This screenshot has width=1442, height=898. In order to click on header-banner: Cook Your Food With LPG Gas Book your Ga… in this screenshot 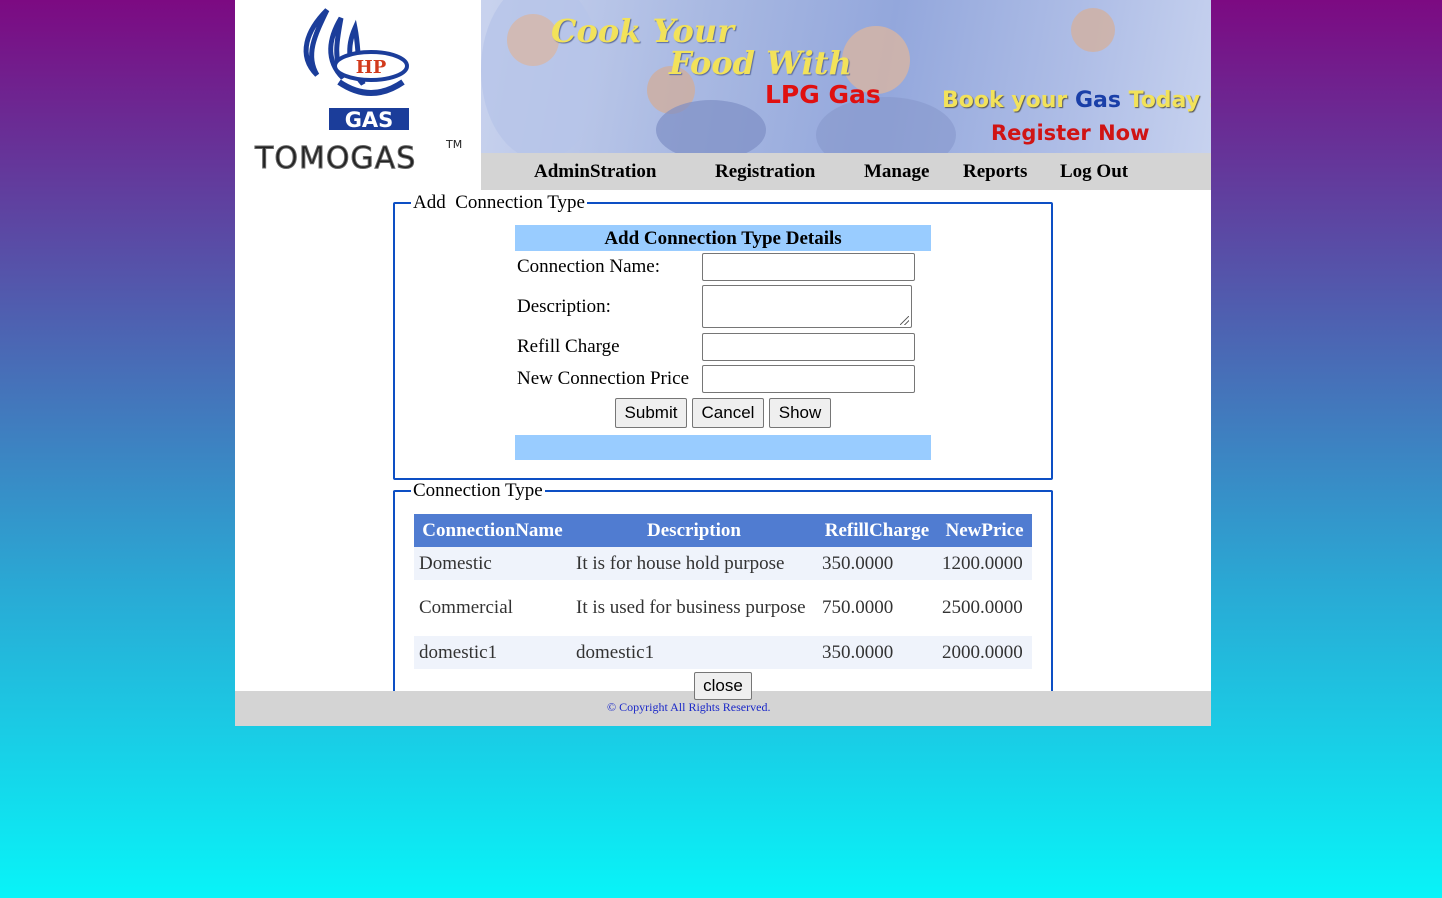, I will do `click(846, 76)`.